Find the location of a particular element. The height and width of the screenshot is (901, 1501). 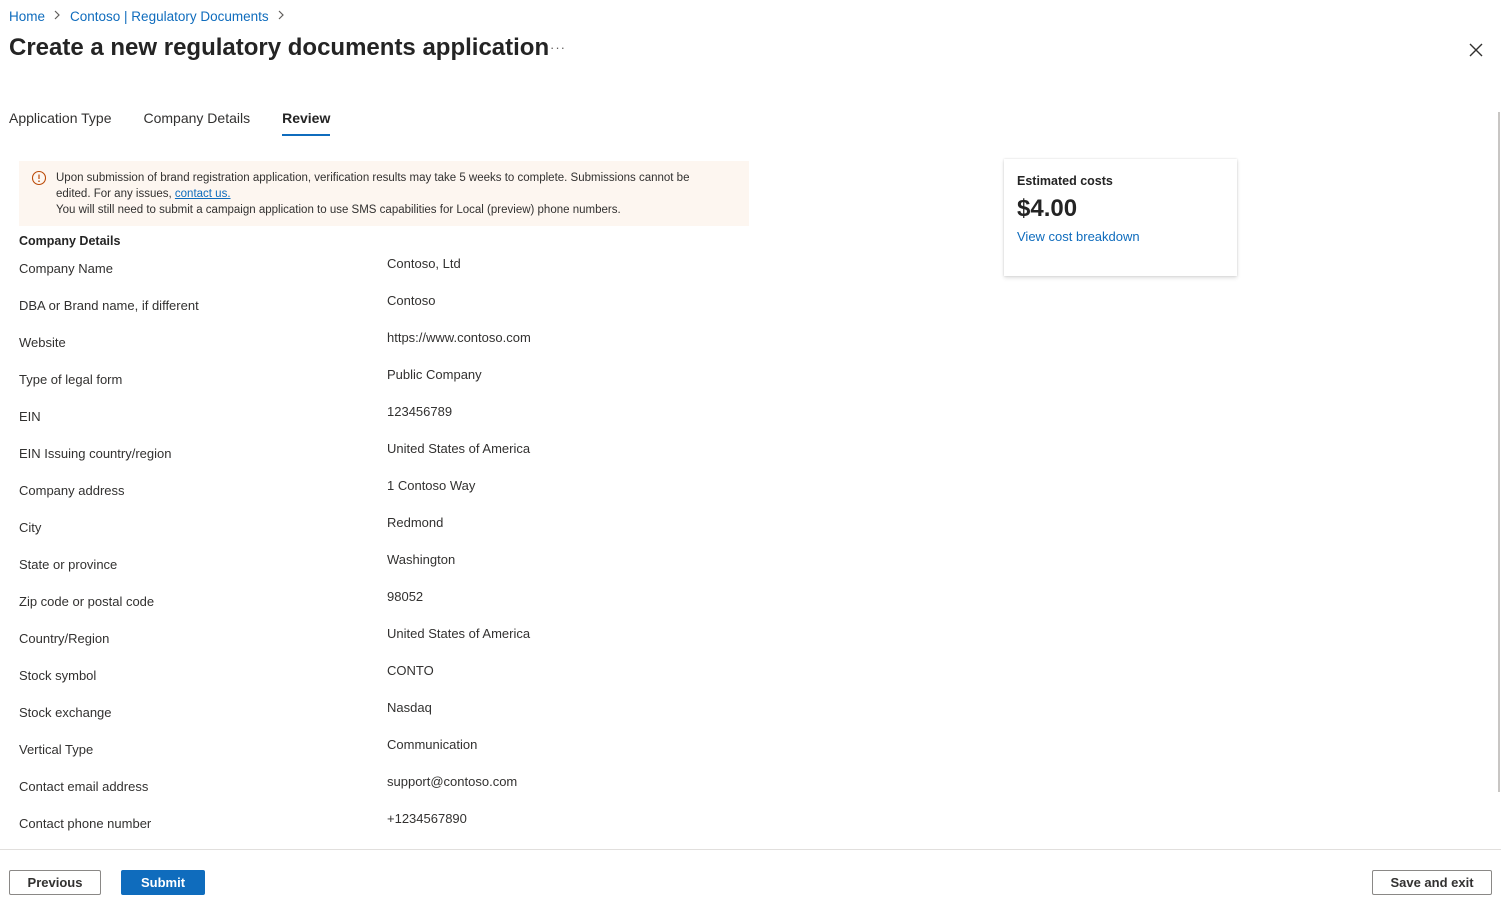

detail-label: Stock exchange is located at coordinates (65, 712).